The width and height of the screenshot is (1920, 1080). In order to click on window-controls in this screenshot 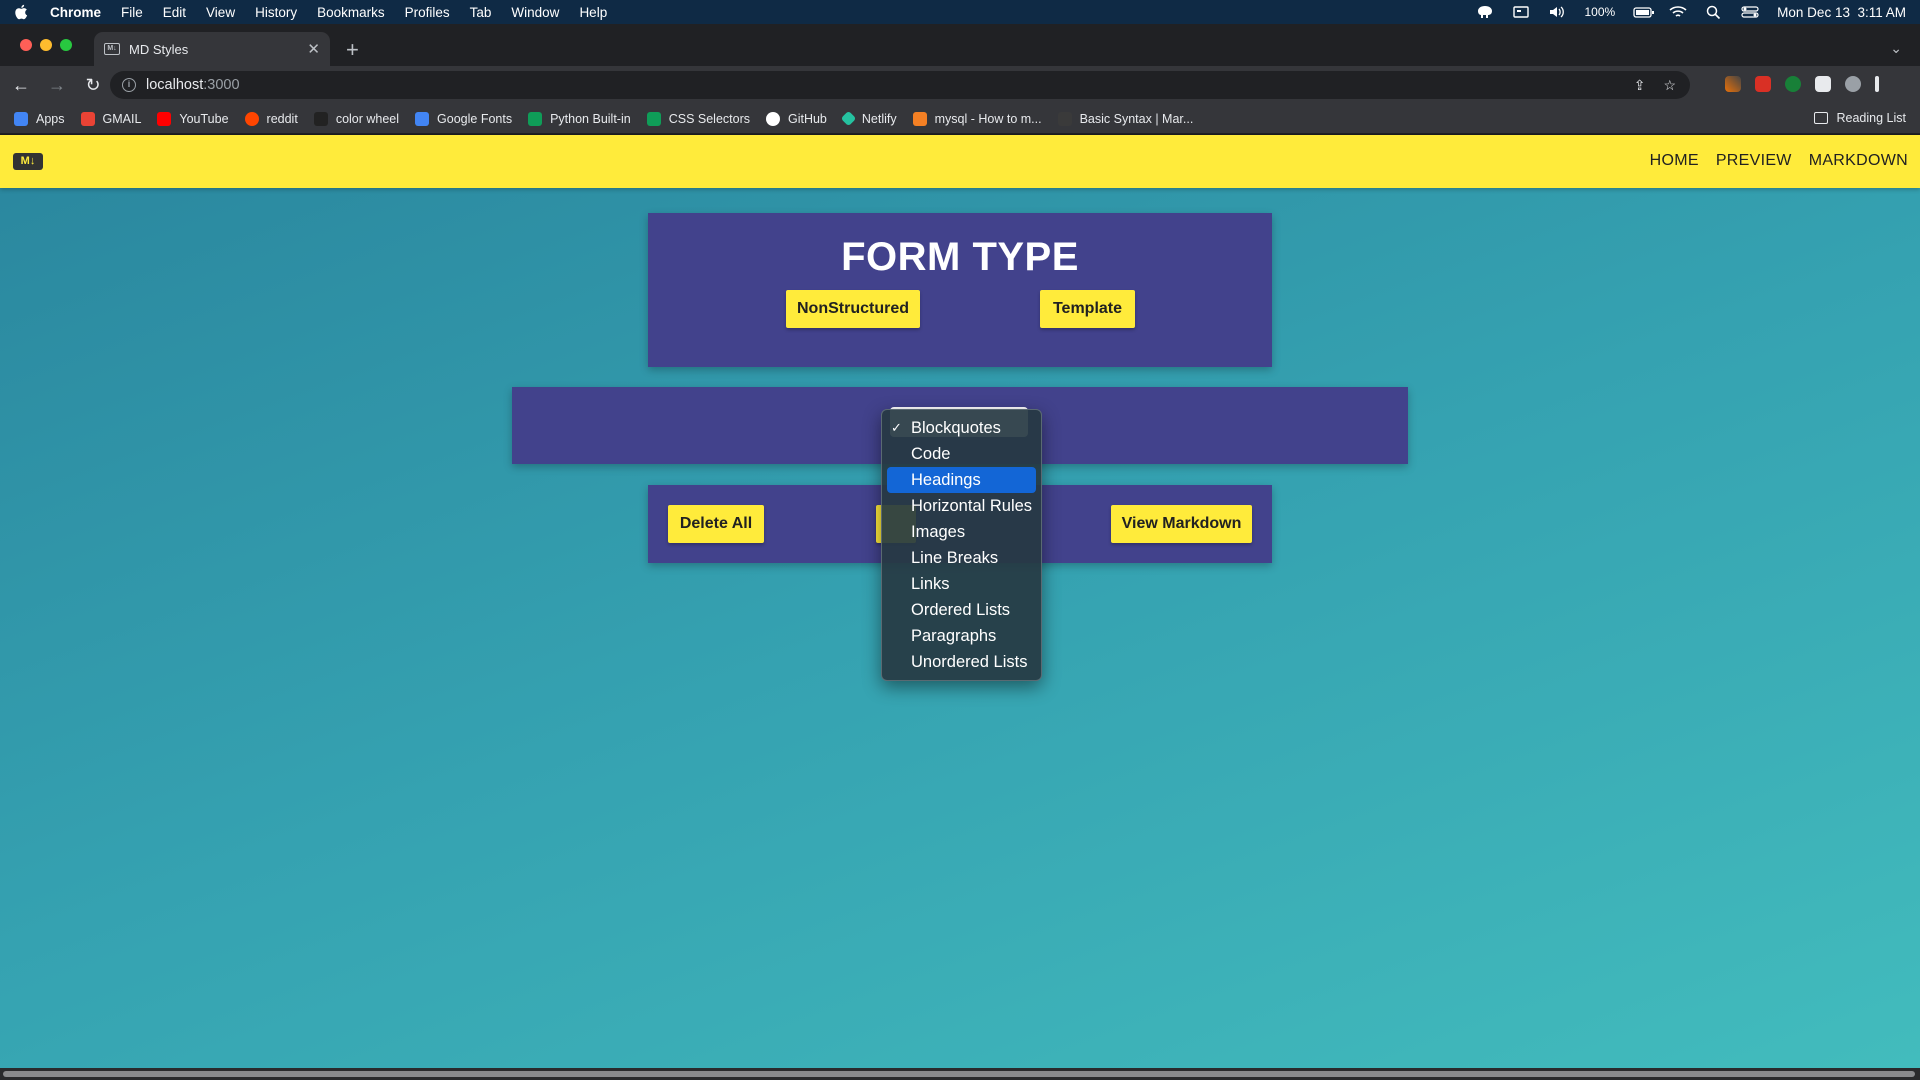, I will do `click(46, 45)`.